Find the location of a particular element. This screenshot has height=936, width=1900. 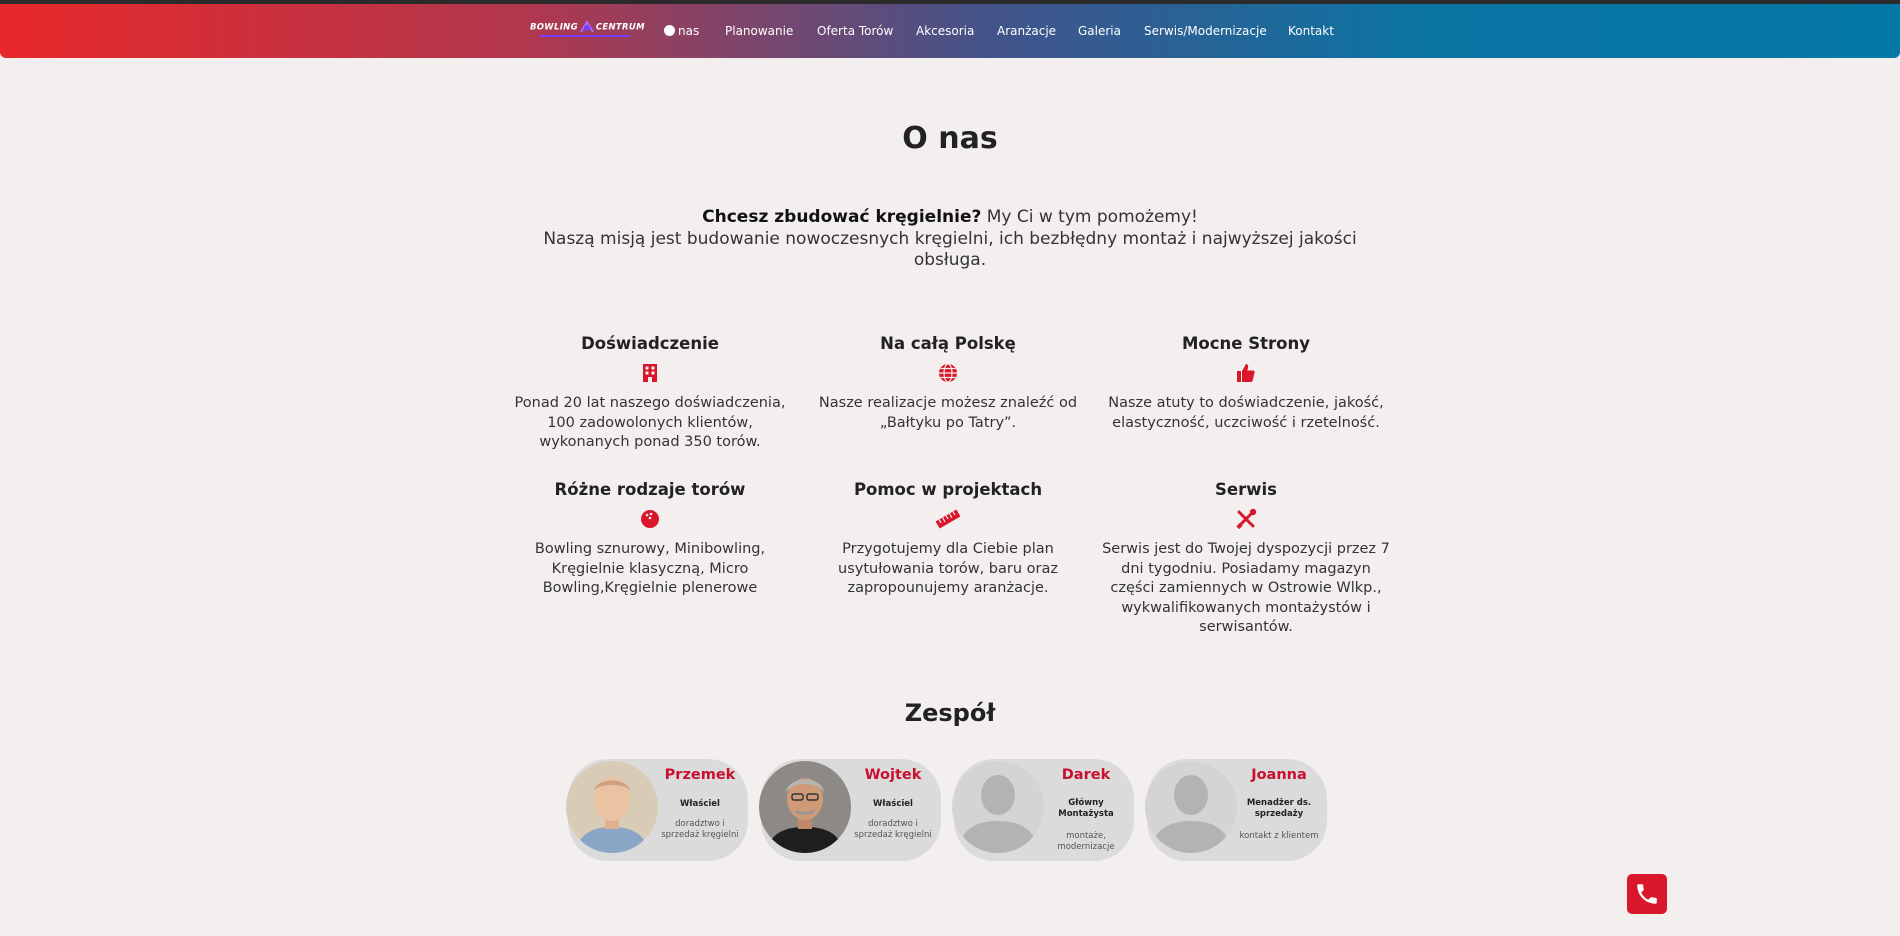

nav-item-aranzacje: Aranżacje is located at coordinates (1026, 31).